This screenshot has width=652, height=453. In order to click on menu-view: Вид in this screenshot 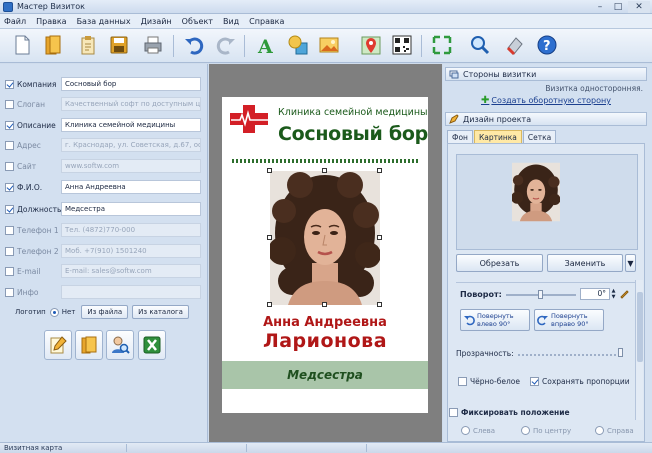, I will do `click(231, 21)`.